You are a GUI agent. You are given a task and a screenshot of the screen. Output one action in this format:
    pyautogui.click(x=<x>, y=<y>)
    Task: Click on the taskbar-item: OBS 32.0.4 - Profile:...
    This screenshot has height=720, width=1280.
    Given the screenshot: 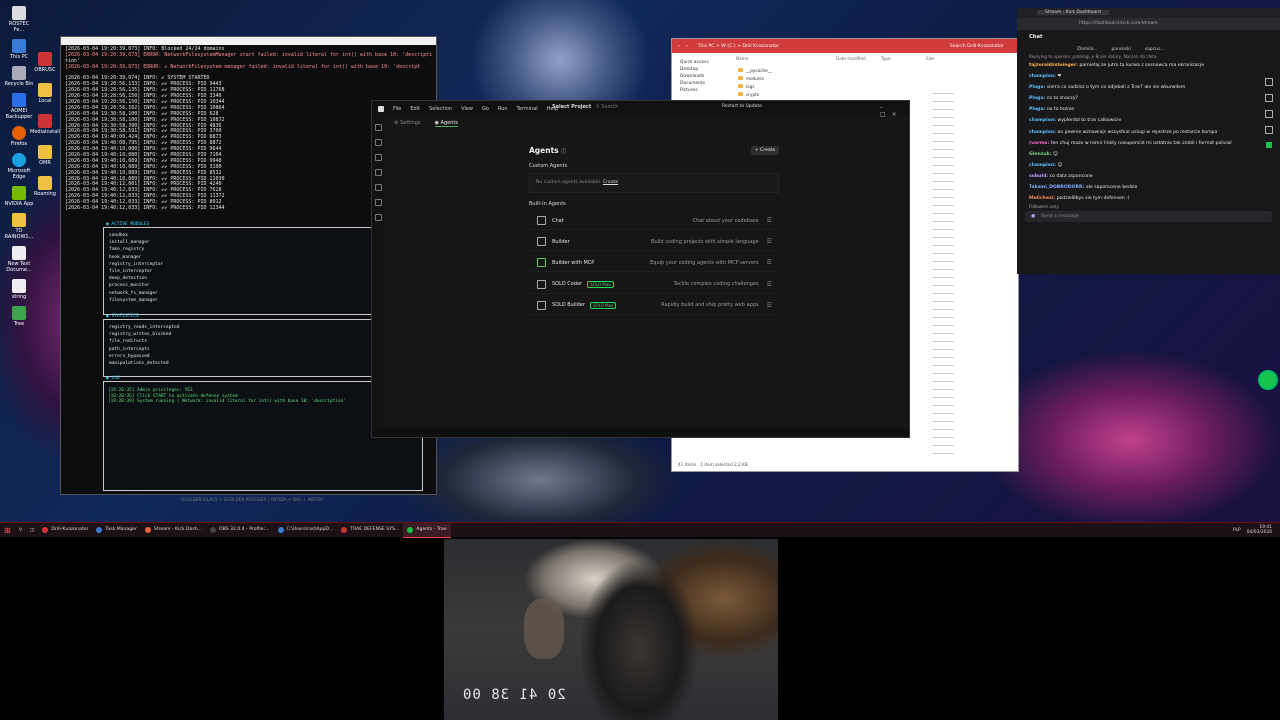 What is the action you would take?
    pyautogui.click(x=239, y=530)
    